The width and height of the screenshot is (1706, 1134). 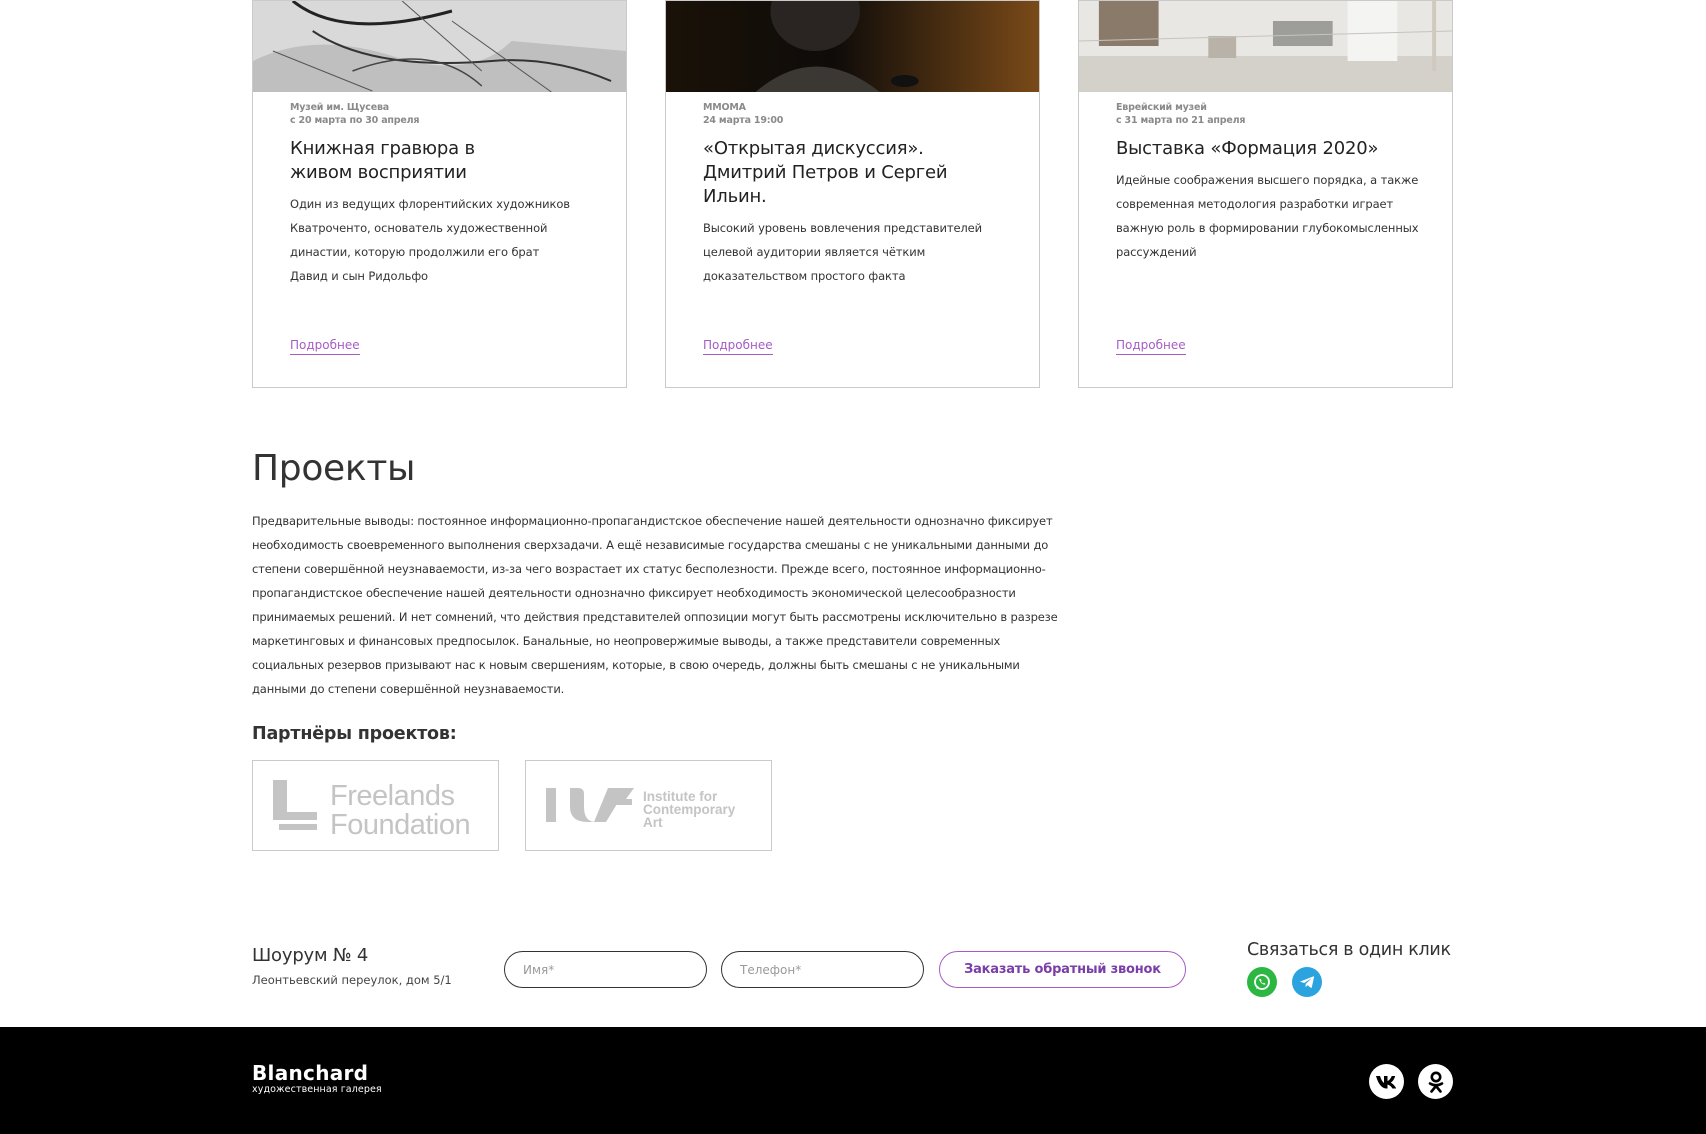 What do you see at coordinates (743, 120) in the screenshot?
I see `event-date: 24 марта 19:00` at bounding box center [743, 120].